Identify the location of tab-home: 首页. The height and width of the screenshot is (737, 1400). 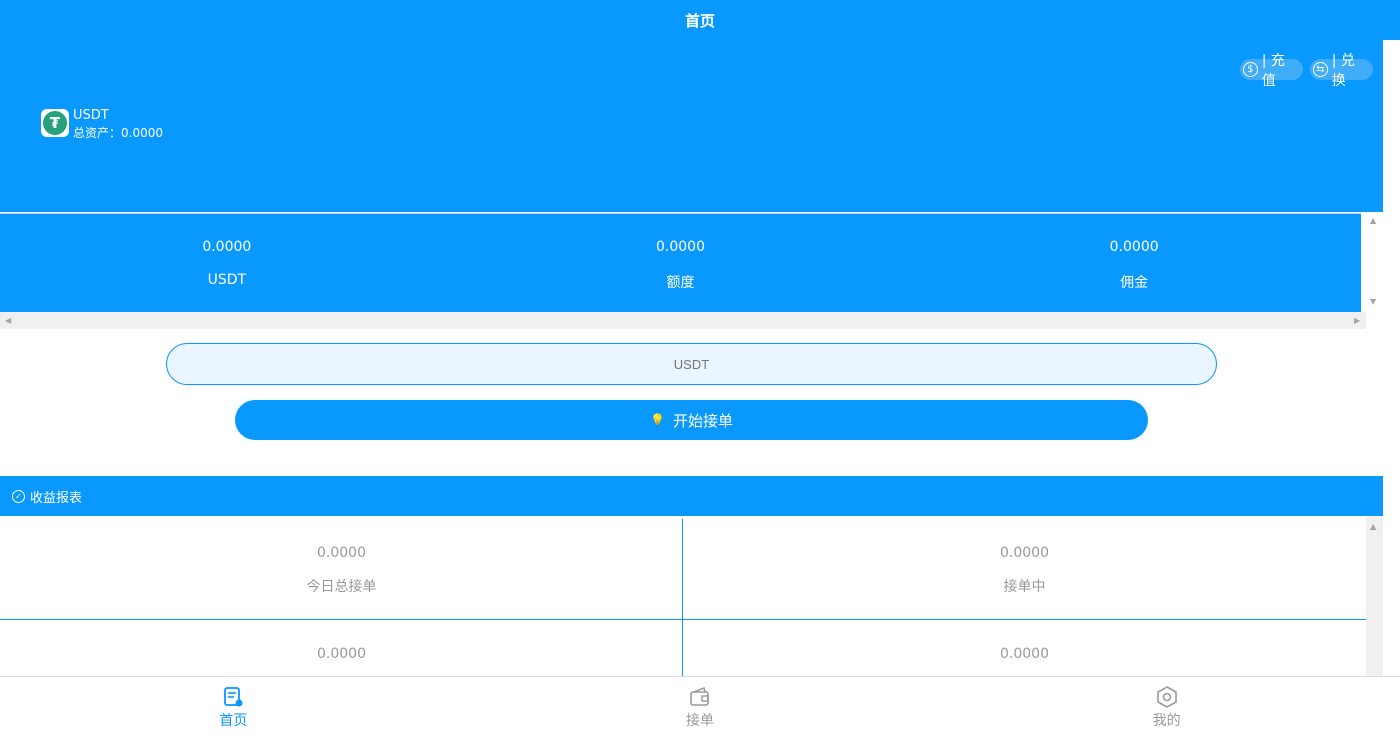
(233, 707).